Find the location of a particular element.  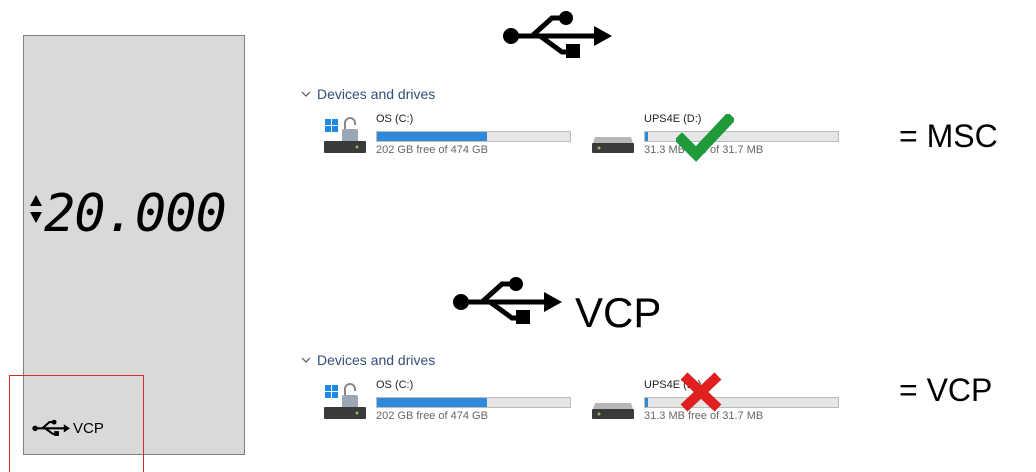

check-icon is located at coordinates (705, 138).